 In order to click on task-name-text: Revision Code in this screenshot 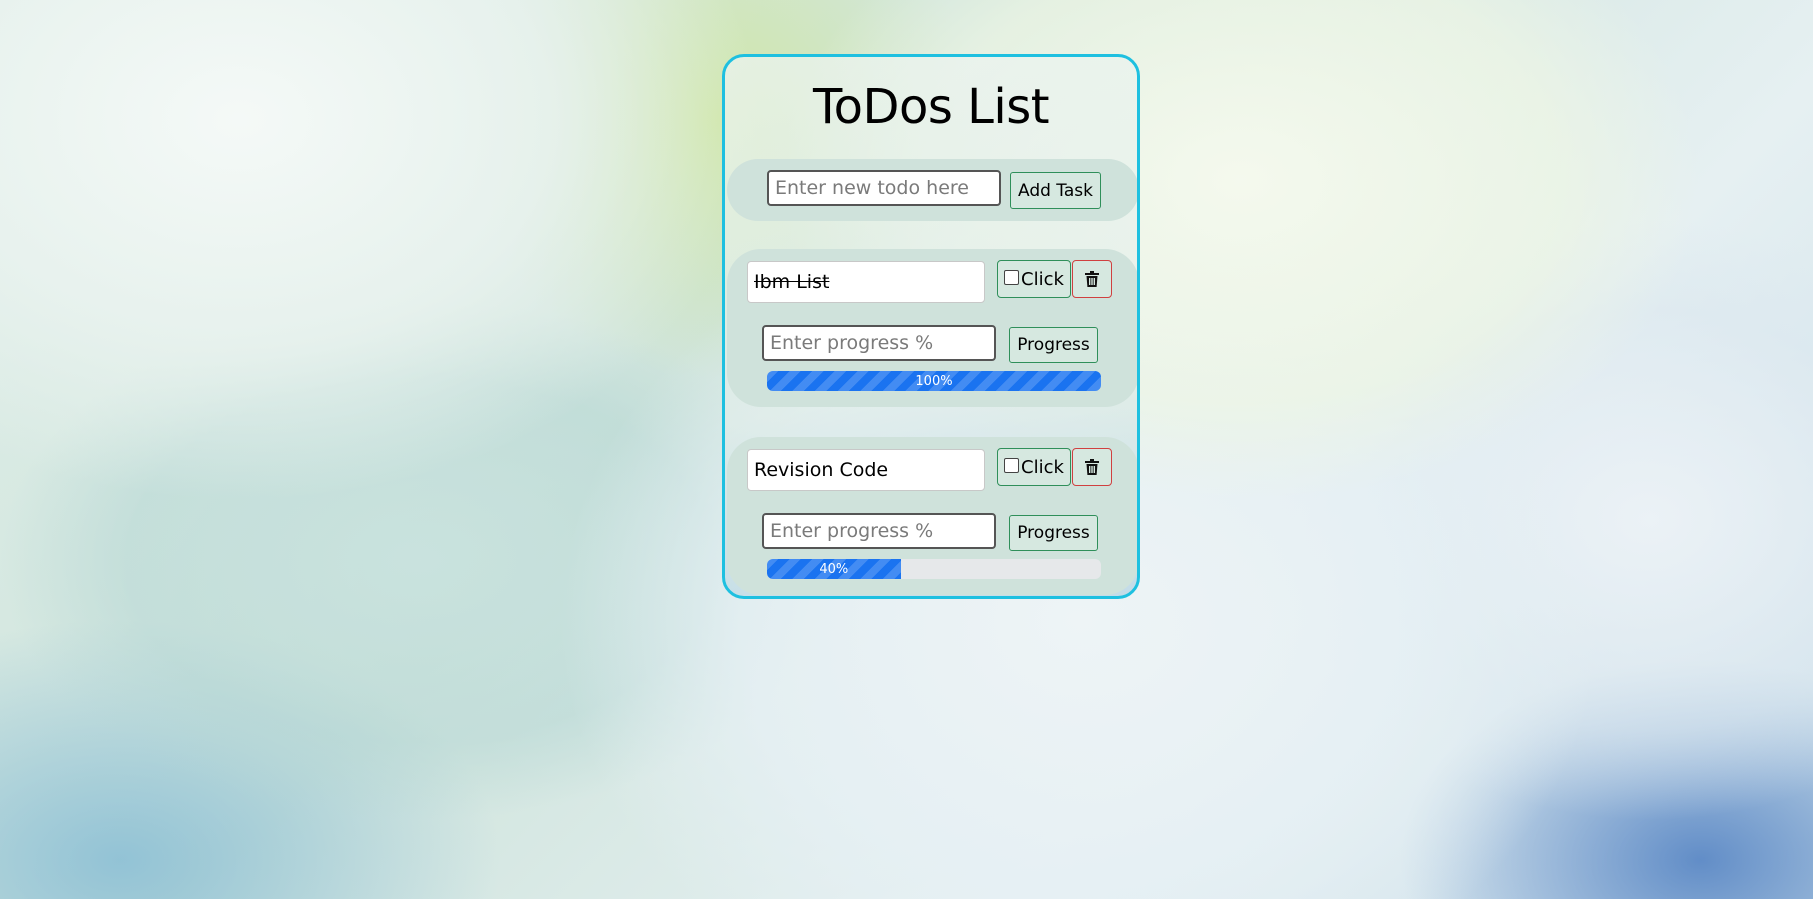, I will do `click(821, 470)`.